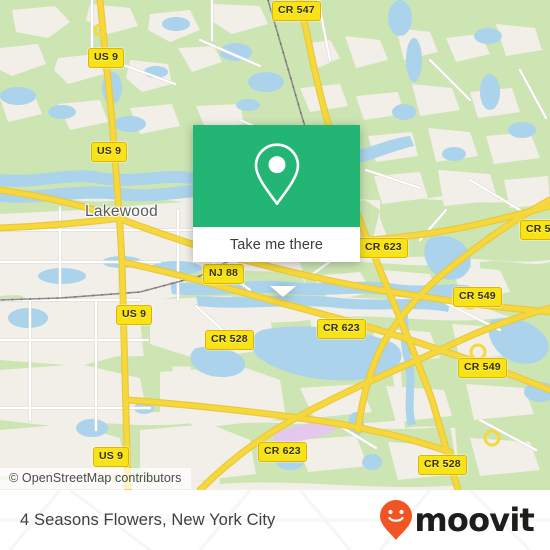 The image size is (550, 550). Describe the element at coordinates (474, 520) in the screenshot. I see `moovit-wordmark: moovit` at that location.